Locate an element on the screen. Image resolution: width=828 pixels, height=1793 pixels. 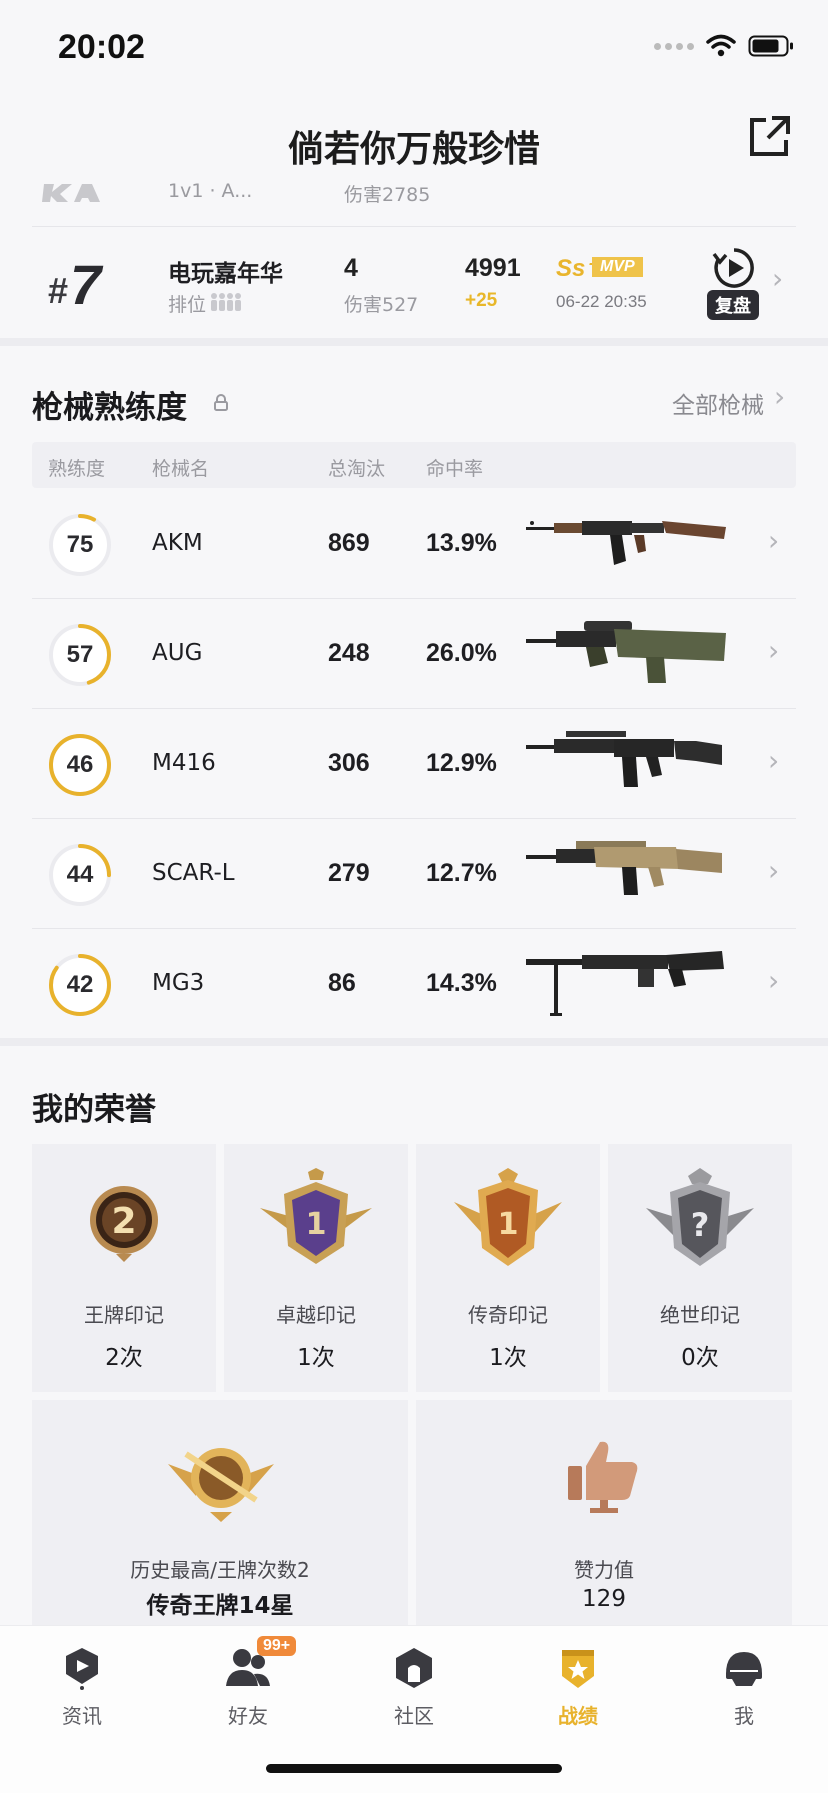
score-delta: +25 is located at coordinates (481, 300).